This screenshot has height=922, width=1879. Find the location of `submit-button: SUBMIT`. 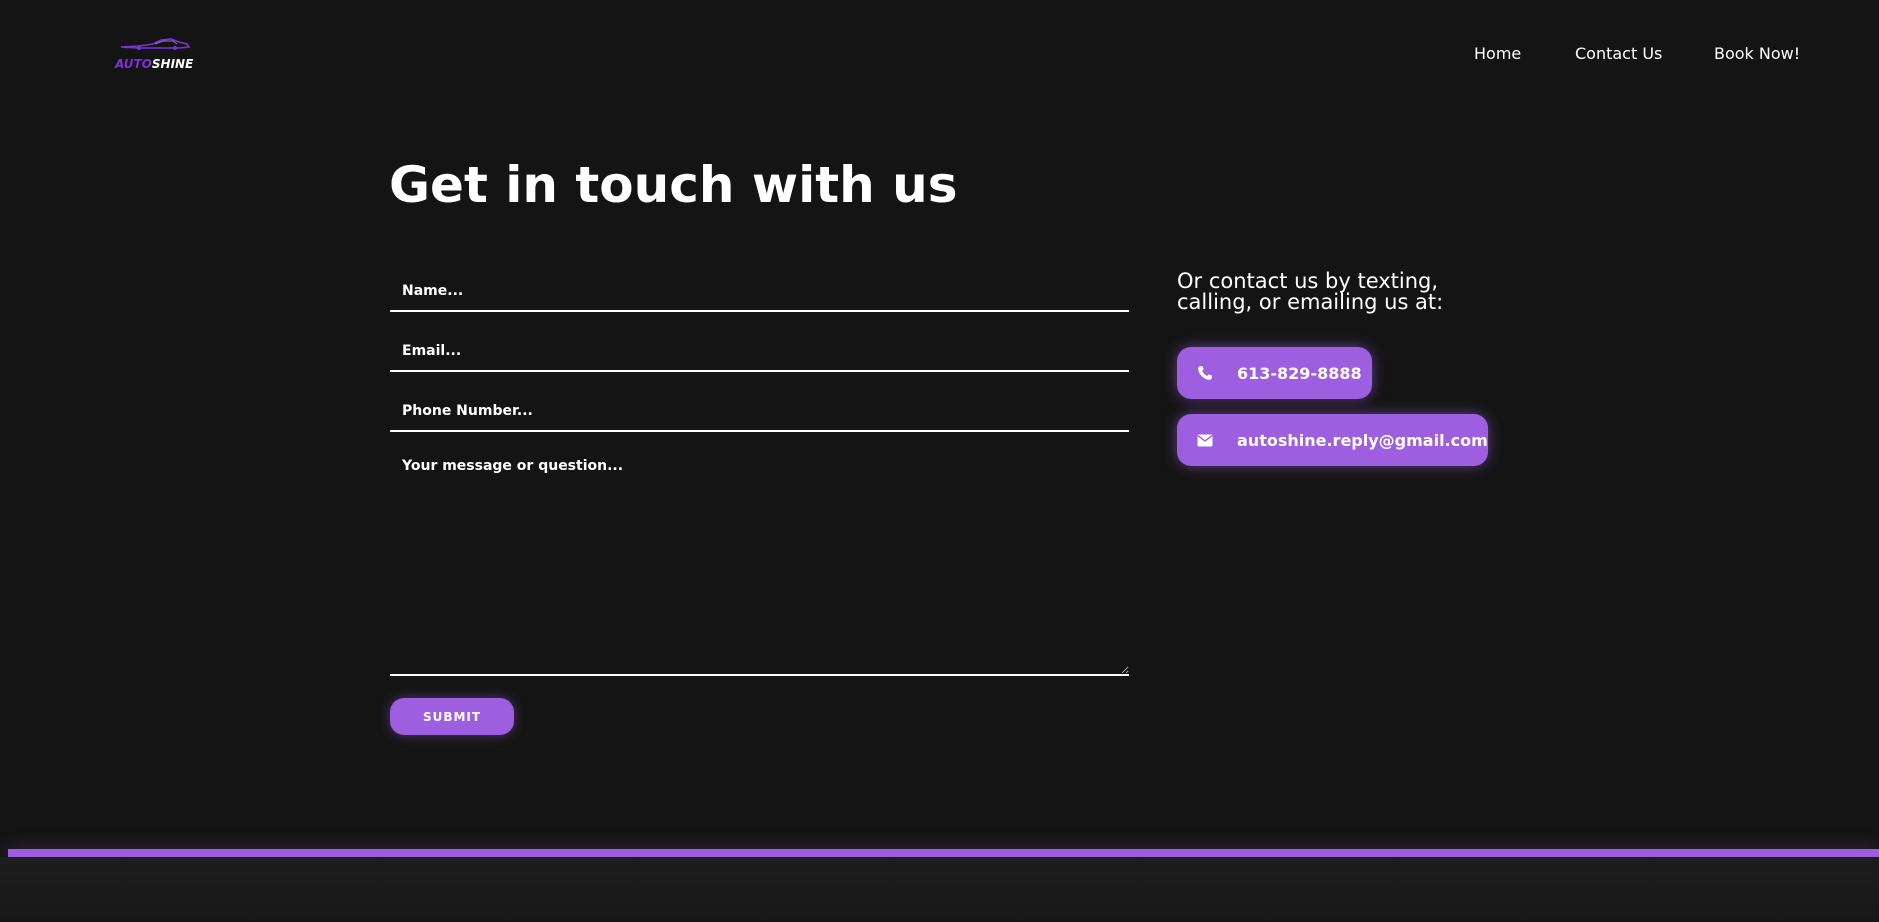

submit-button: SUBMIT is located at coordinates (452, 716).